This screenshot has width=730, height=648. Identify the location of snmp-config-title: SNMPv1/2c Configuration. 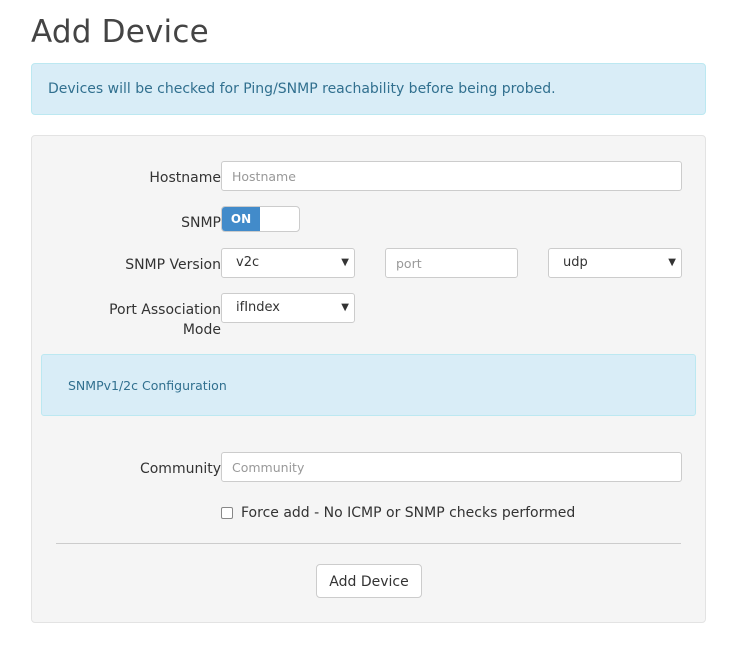
(147, 385).